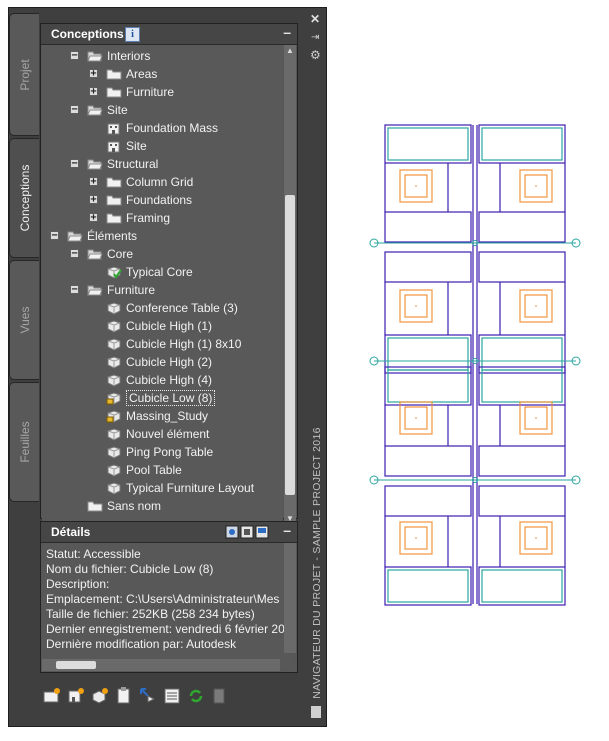 The image size is (609, 741). What do you see at coordinates (220, 696) in the screenshot?
I see `repath-icon` at bounding box center [220, 696].